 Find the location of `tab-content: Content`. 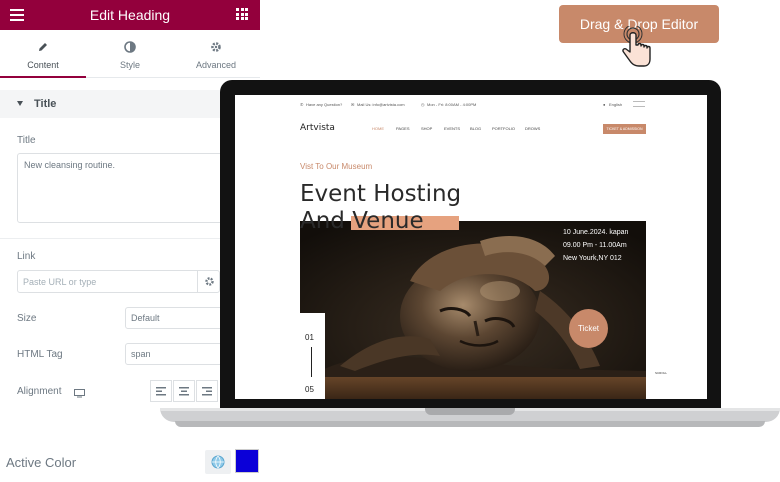

tab-content: Content is located at coordinates (43, 54).